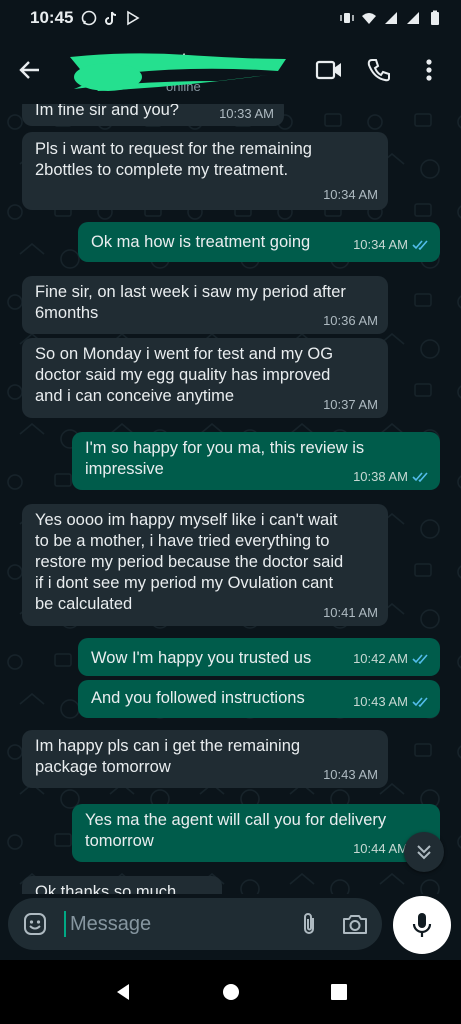  Describe the element at coordinates (107, 111) in the screenshot. I see `message-text: Im fine sir and you?` at that location.